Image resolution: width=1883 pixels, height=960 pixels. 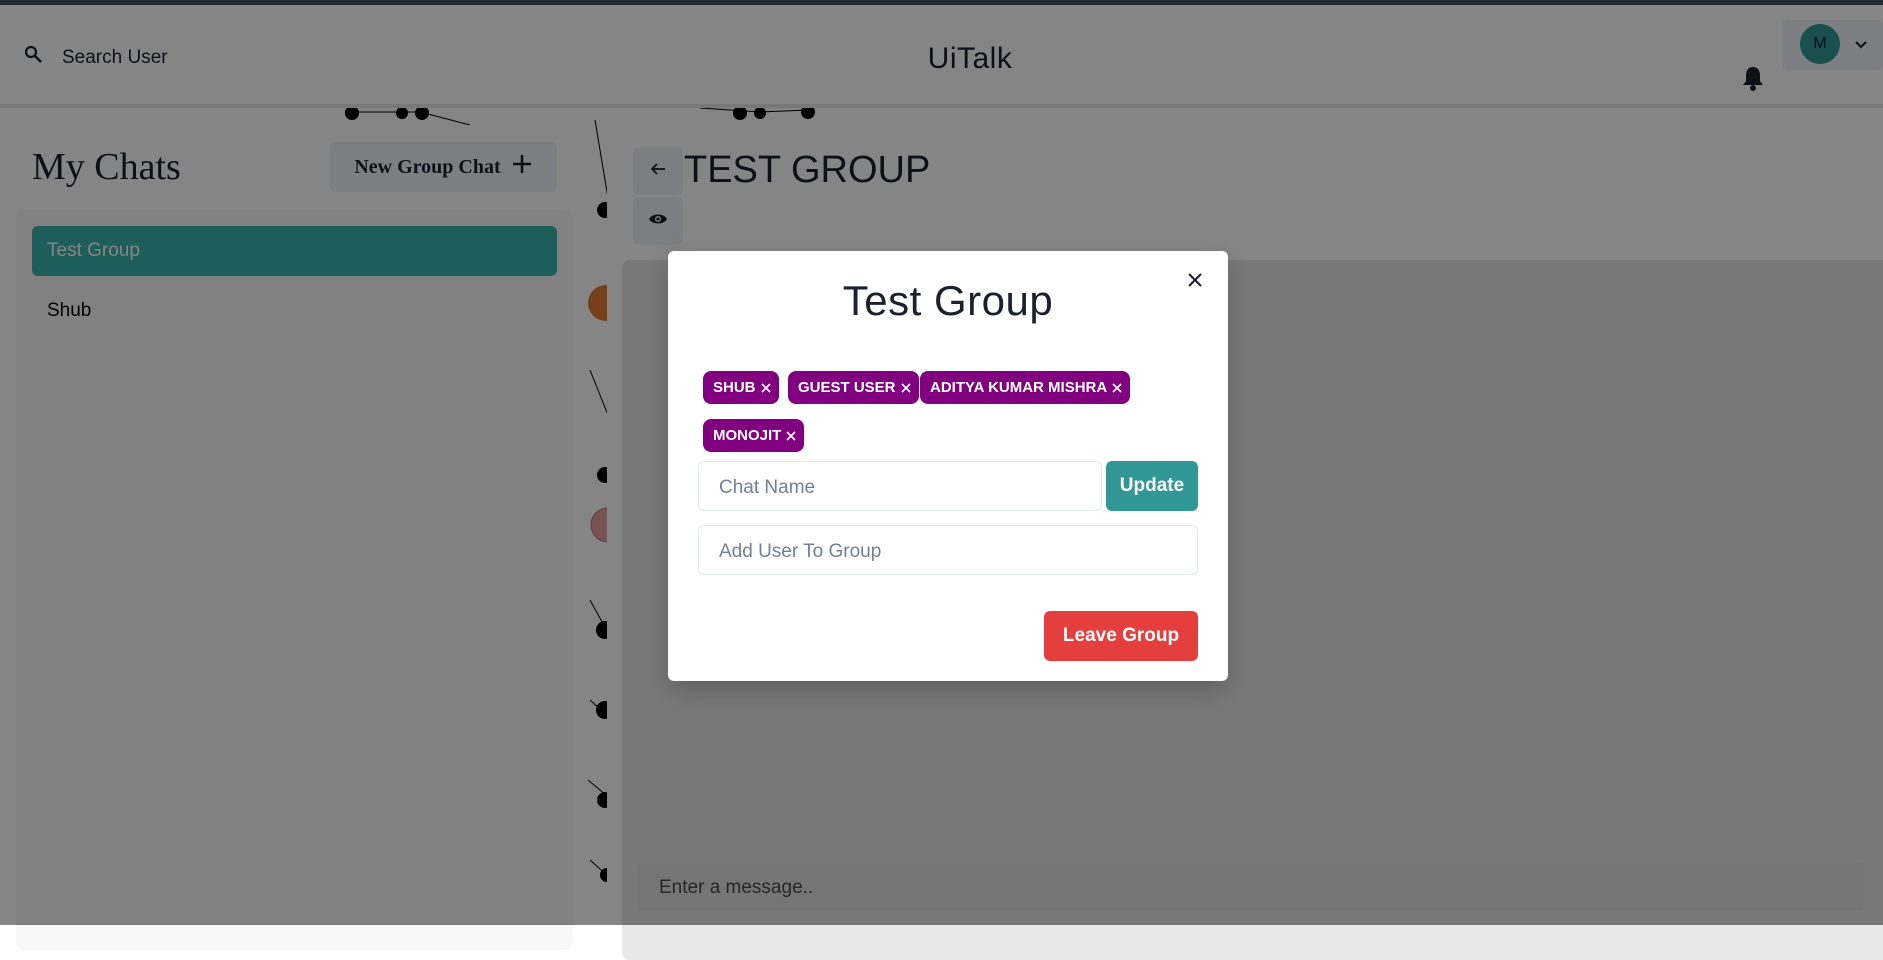 I want to click on member-name: SHUB, so click(x=734, y=387).